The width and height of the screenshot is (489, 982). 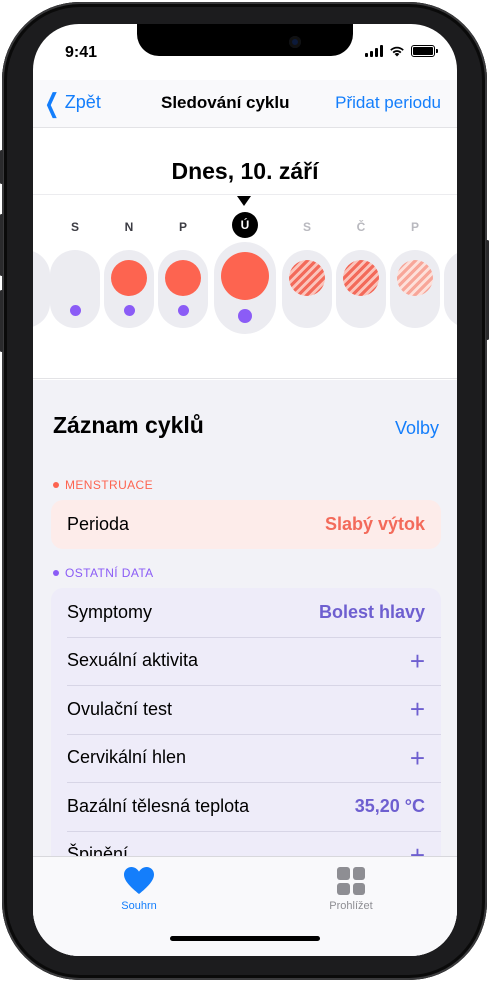 I want to click on volume-up-button, so click(x=1, y=245).